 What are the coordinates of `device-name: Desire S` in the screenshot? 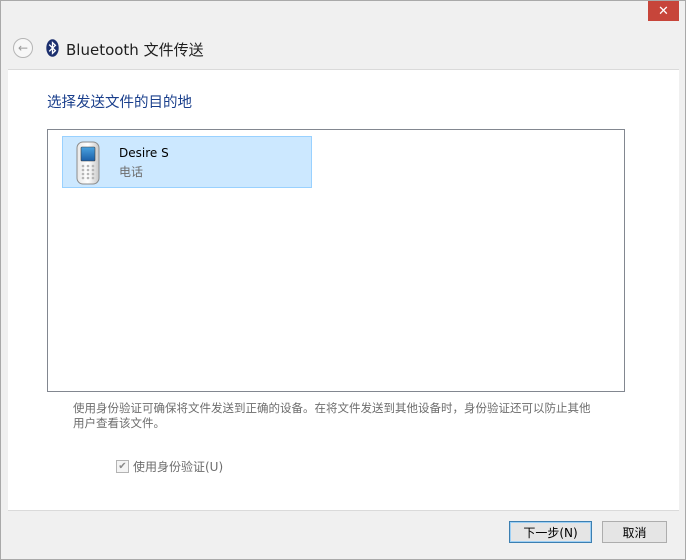 It's located at (144, 153).